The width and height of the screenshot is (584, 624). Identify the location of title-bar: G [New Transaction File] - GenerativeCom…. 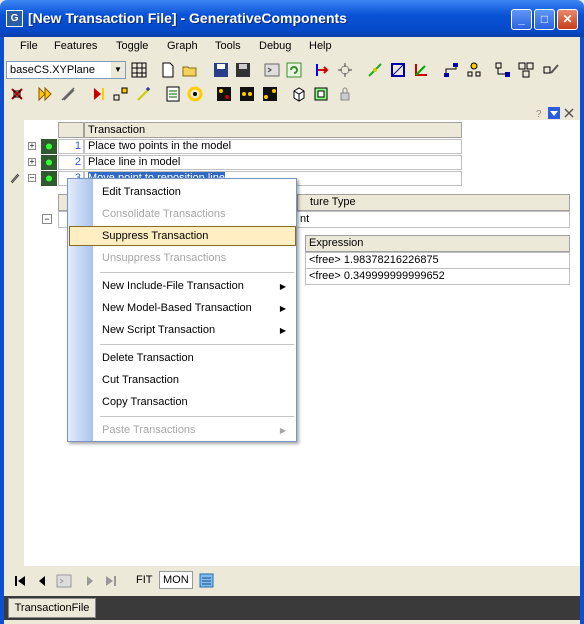
(292, 18).